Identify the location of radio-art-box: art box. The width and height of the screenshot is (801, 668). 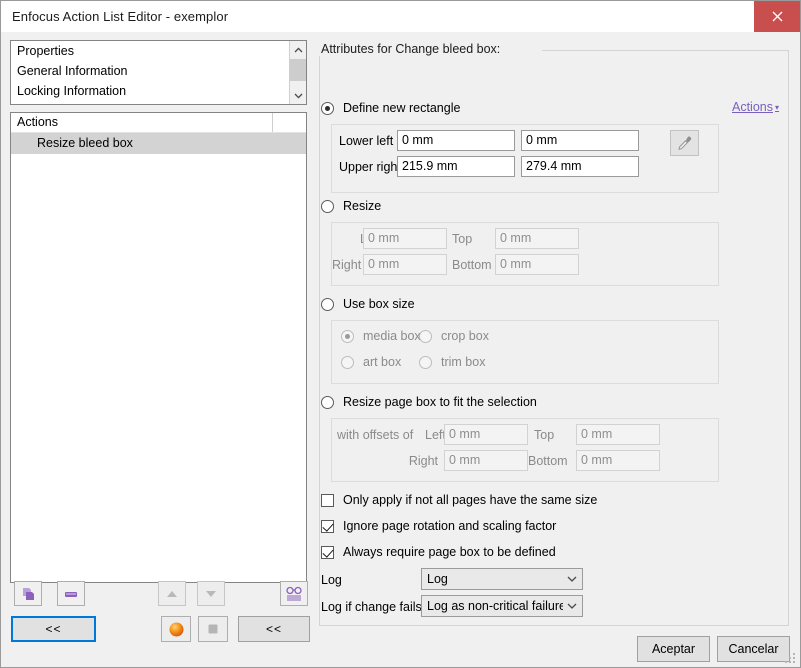
(371, 362).